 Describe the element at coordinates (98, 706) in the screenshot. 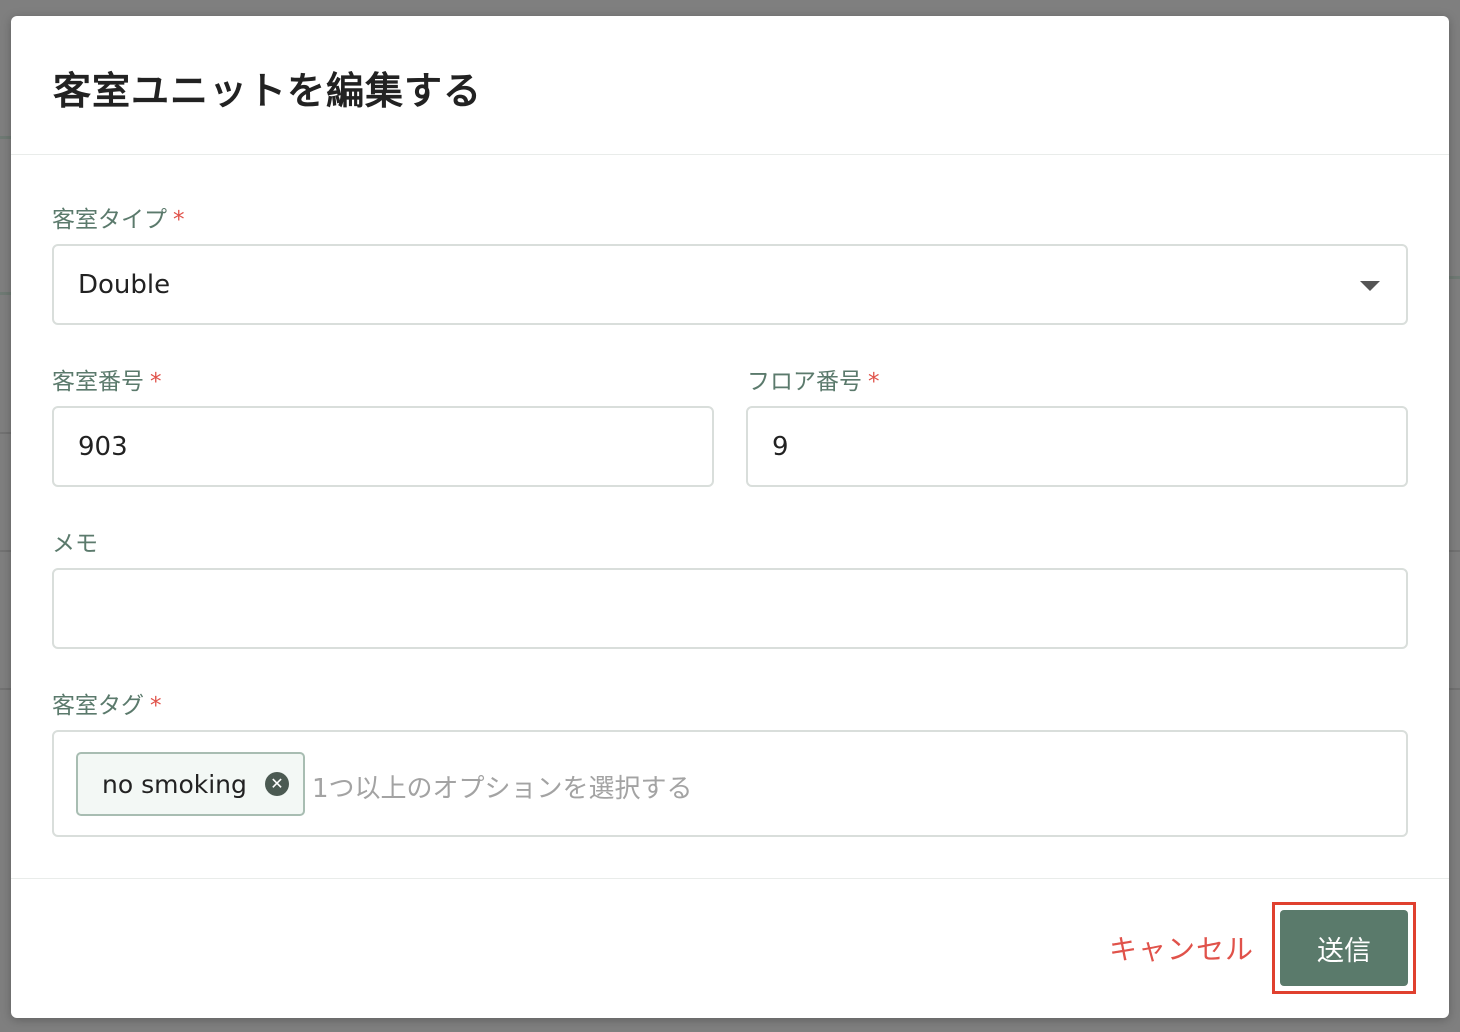

I see `room-tags-label-text: 客室タグ` at that location.